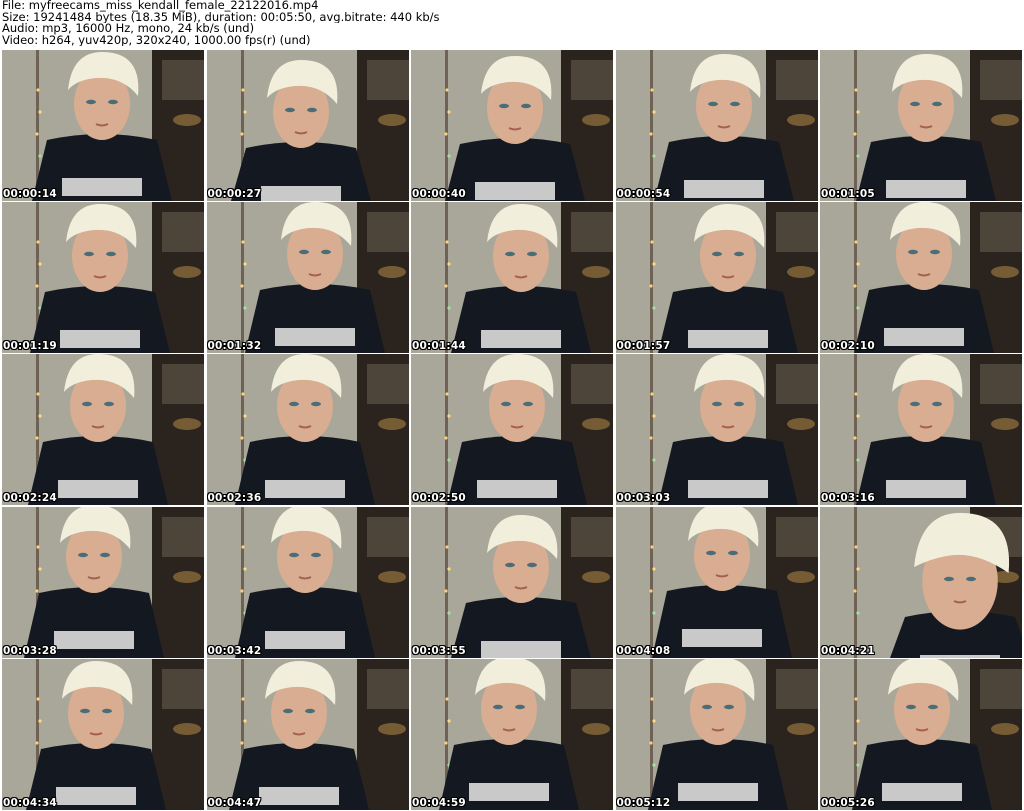 Image resolution: width=1024 pixels, height=811 pixels. I want to click on video-thumbnail: 00:03:28, so click(103, 582).